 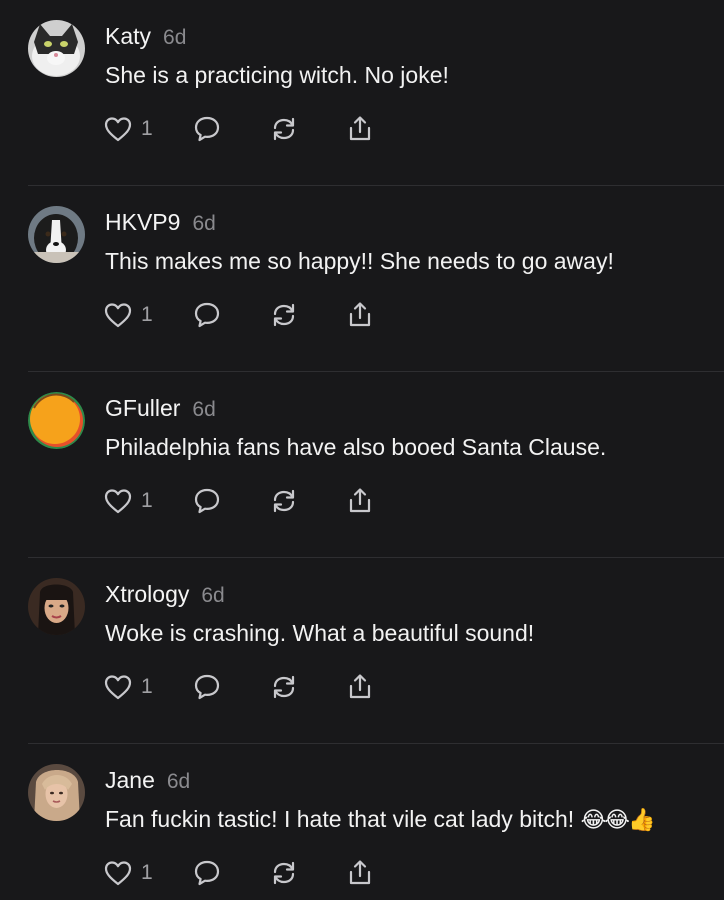 I want to click on comment-text: She is a practicing witch. No joke!, so click(x=277, y=75).